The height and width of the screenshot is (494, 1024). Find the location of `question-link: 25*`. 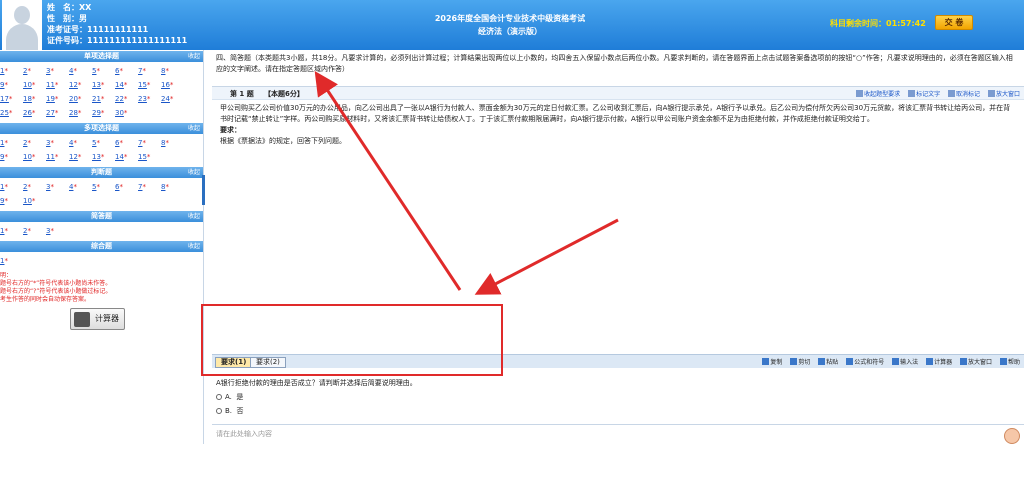

question-link: 25* is located at coordinates (11, 113).